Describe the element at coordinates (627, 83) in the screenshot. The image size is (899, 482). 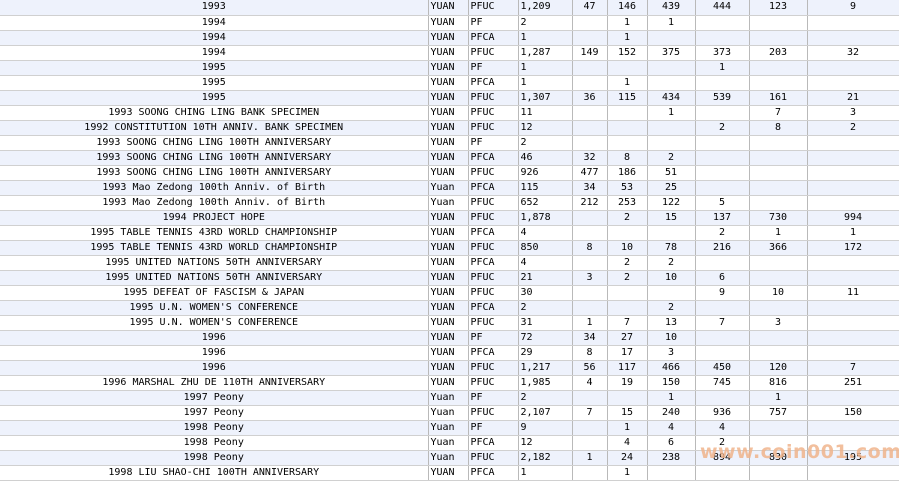
I see `row-count-2: 1` at that location.